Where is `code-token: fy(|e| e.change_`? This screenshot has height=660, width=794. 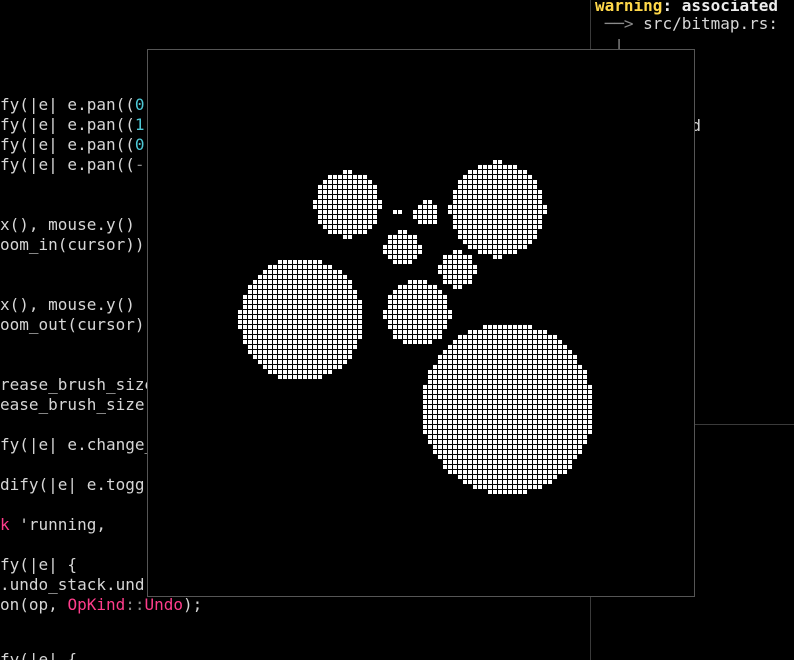
code-token: fy(|e| e.change_ is located at coordinates (77, 444).